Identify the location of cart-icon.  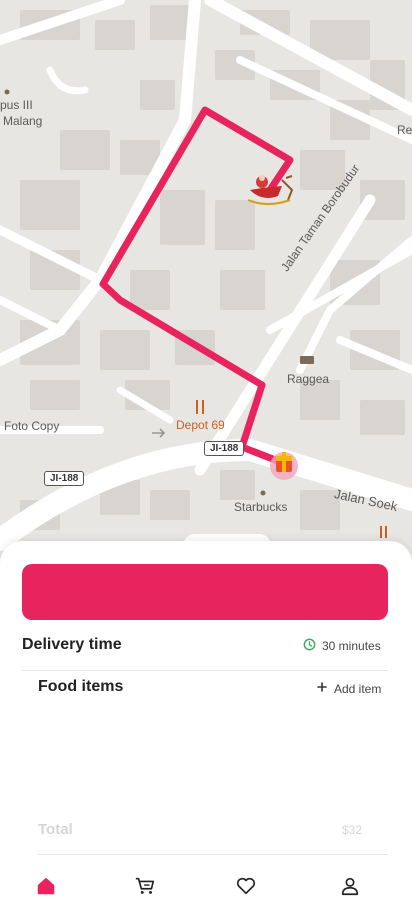
(145, 888).